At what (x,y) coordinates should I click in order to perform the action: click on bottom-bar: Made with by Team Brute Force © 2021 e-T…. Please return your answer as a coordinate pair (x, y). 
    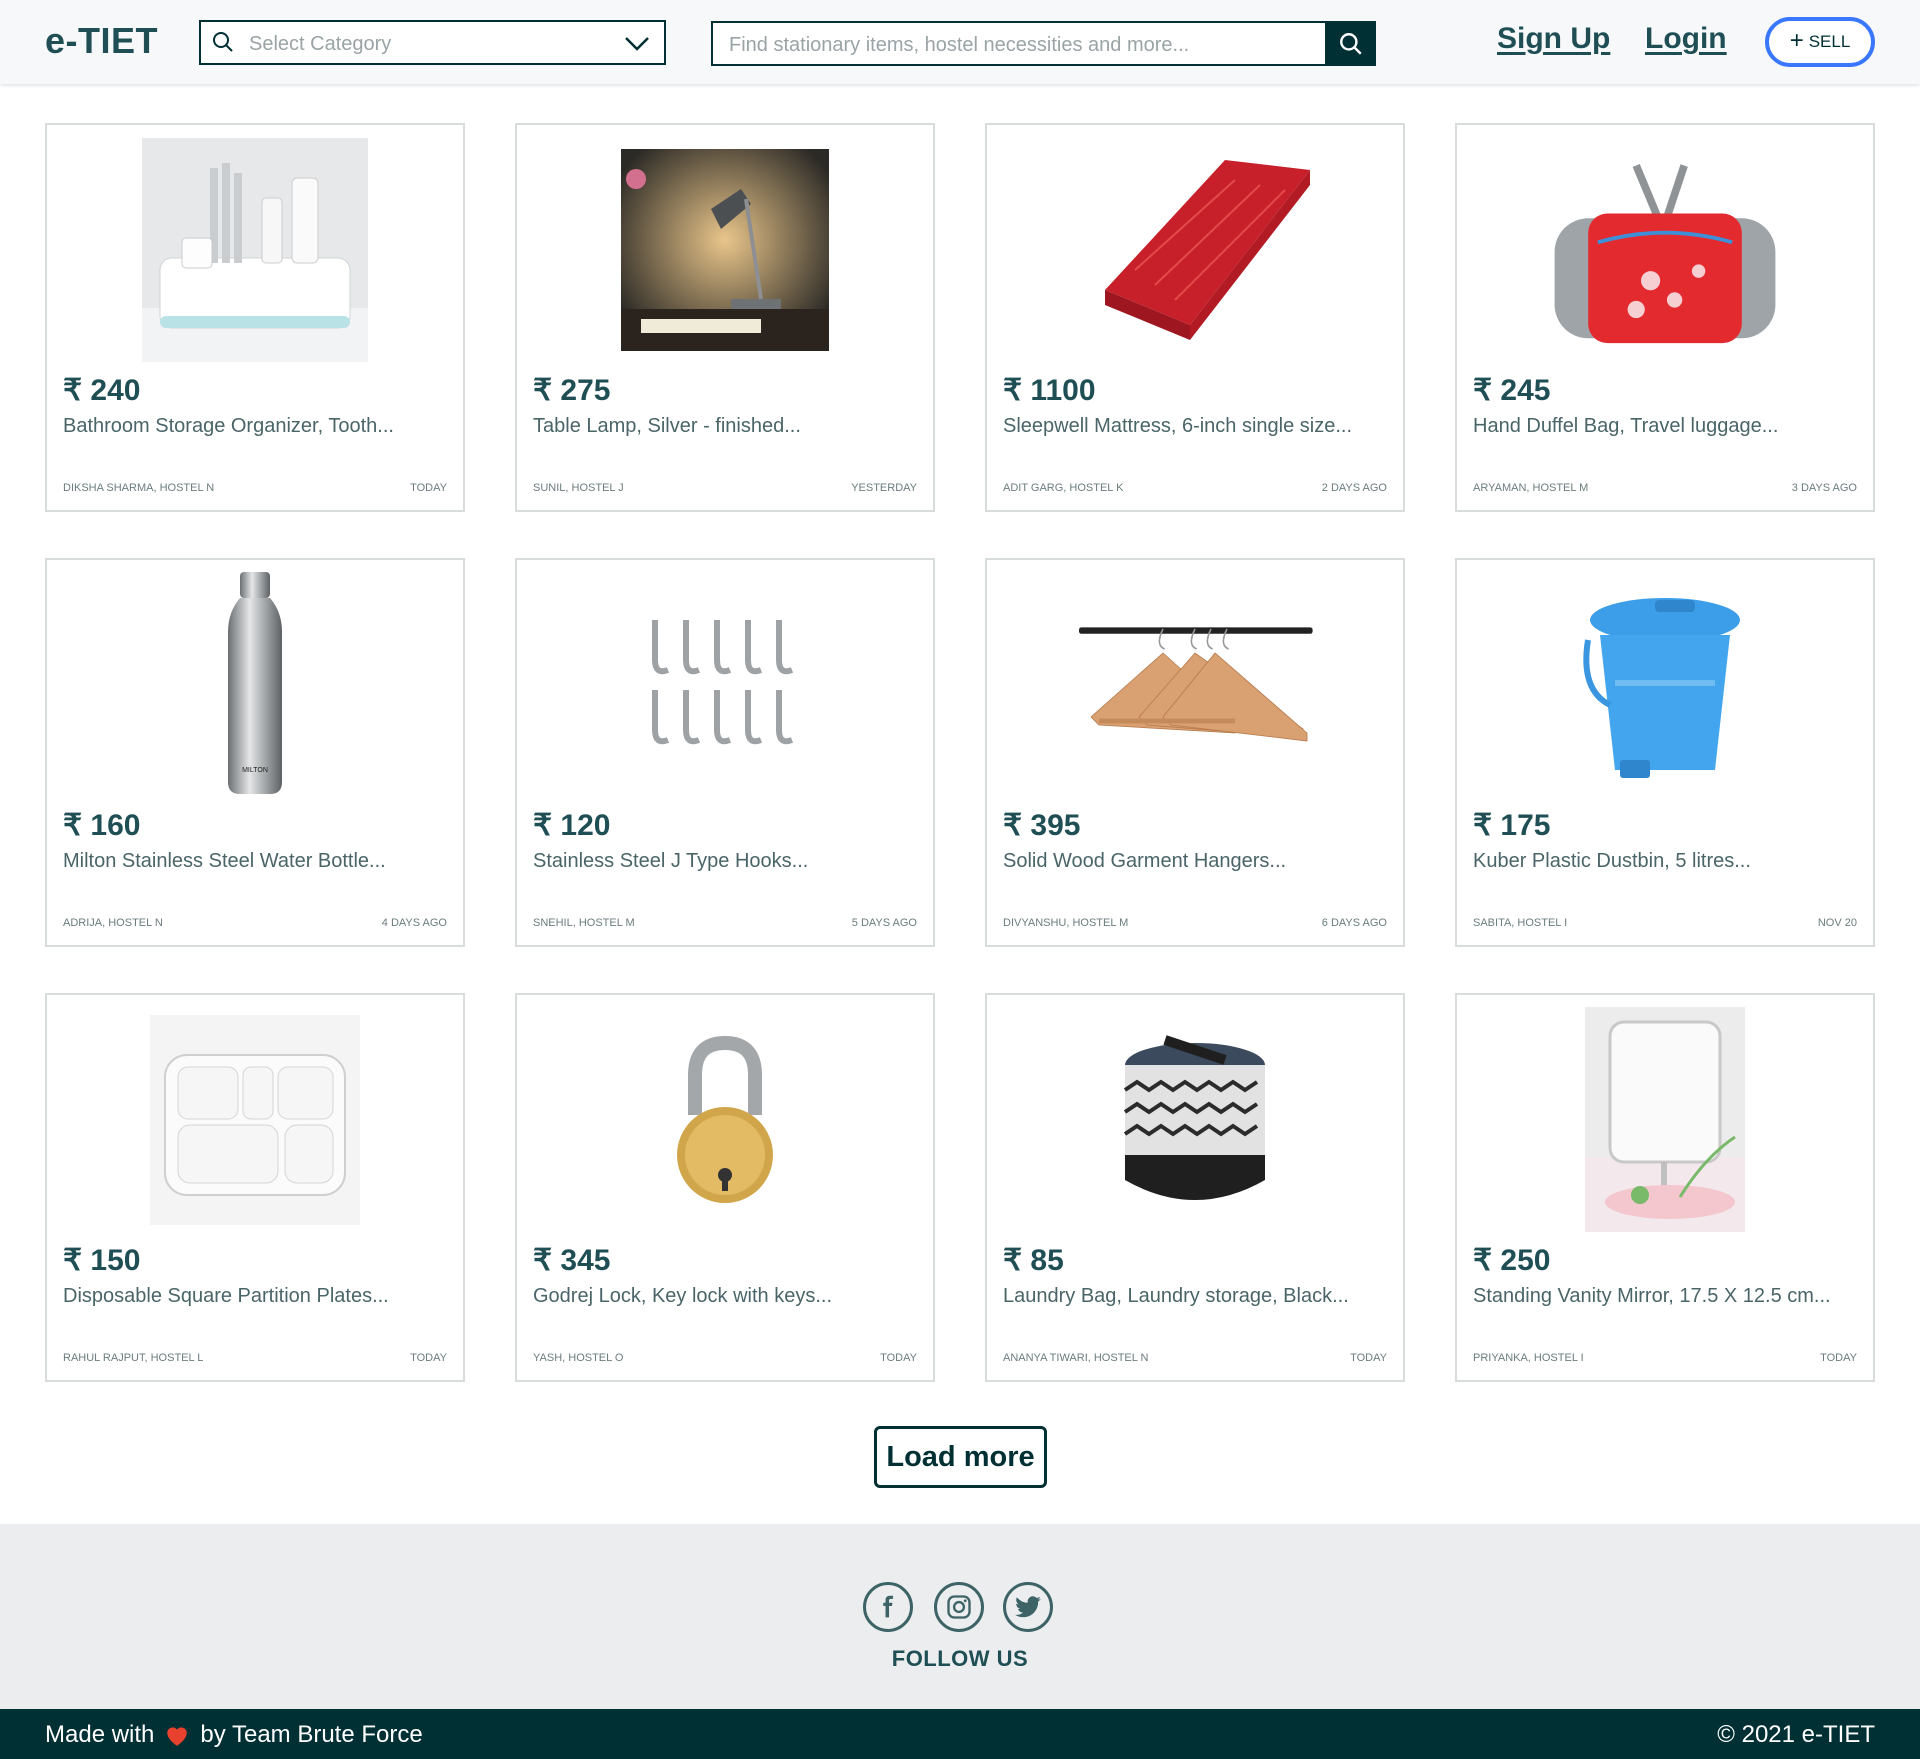
    Looking at the image, I should click on (960, 1734).